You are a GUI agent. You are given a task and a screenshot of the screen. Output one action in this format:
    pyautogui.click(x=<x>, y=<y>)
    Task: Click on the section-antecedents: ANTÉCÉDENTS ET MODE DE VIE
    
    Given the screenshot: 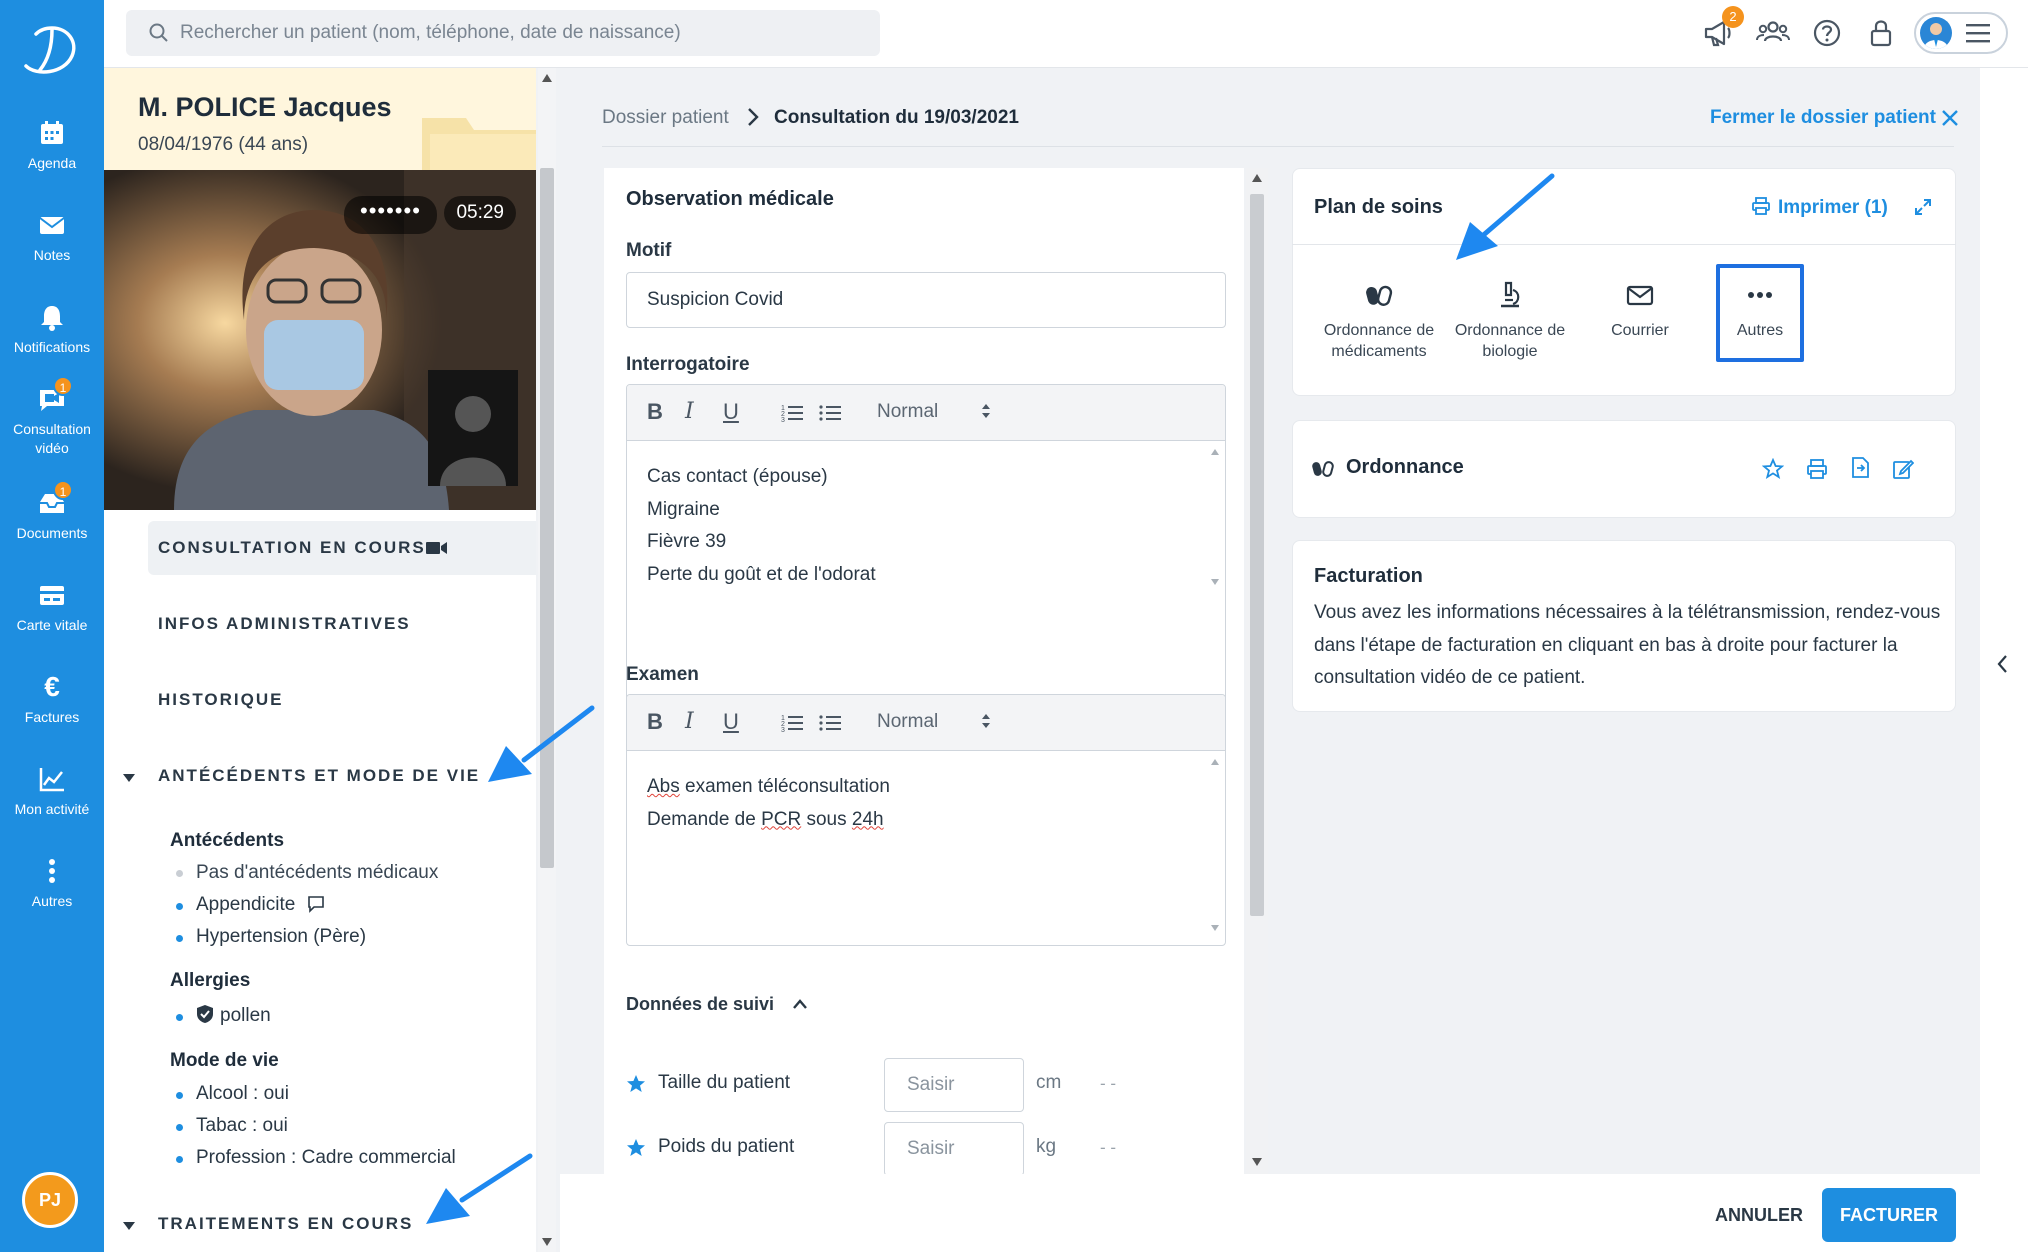 What is the action you would take?
    pyautogui.click(x=342, y=776)
    